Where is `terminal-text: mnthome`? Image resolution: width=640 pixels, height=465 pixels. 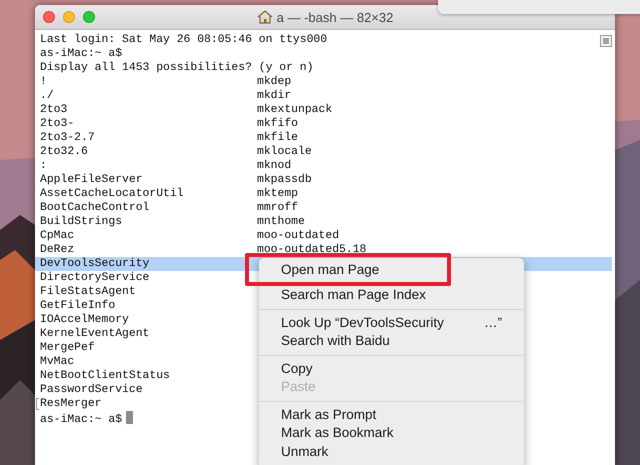 terminal-text: mnthome is located at coordinates (281, 222).